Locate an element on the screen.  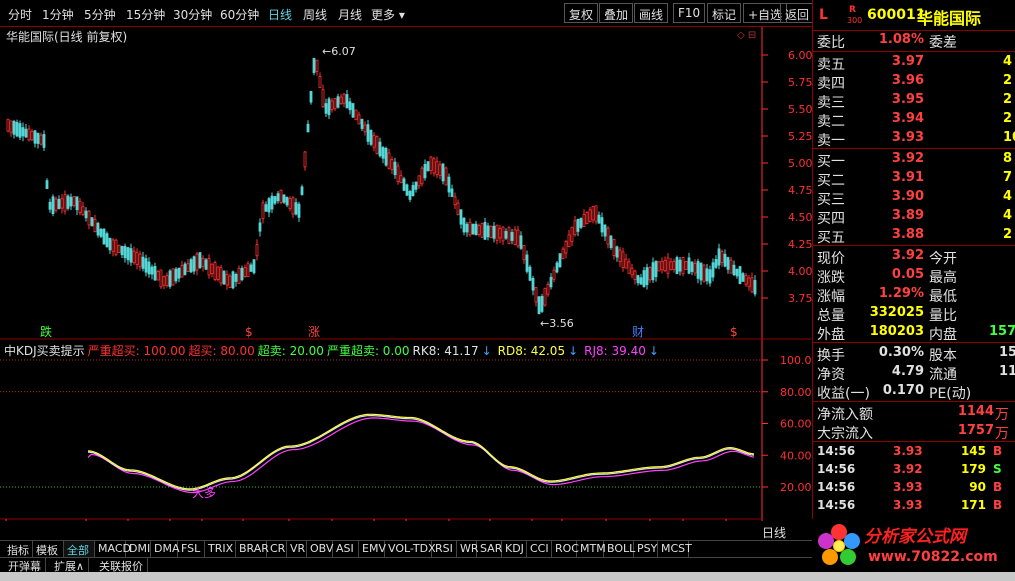
period-tab-9: 更多 ▾ is located at coordinates (388, 14).